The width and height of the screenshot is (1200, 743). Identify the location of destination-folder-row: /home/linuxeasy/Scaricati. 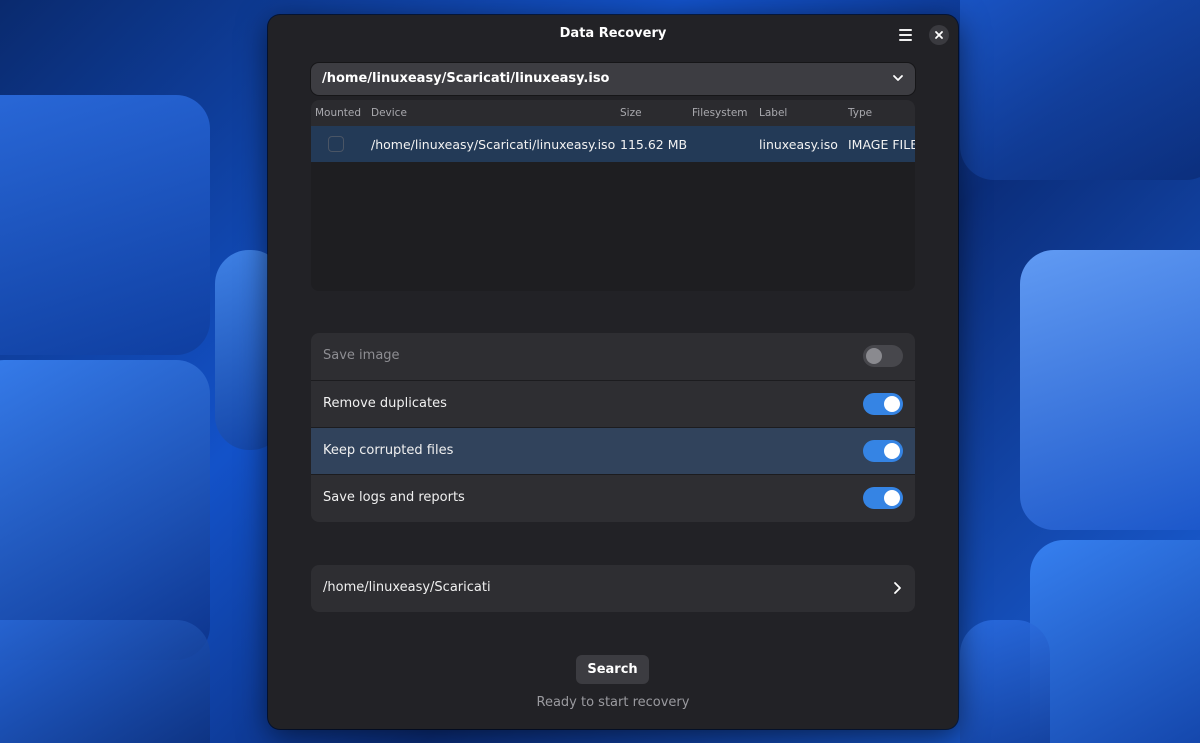
(613, 588).